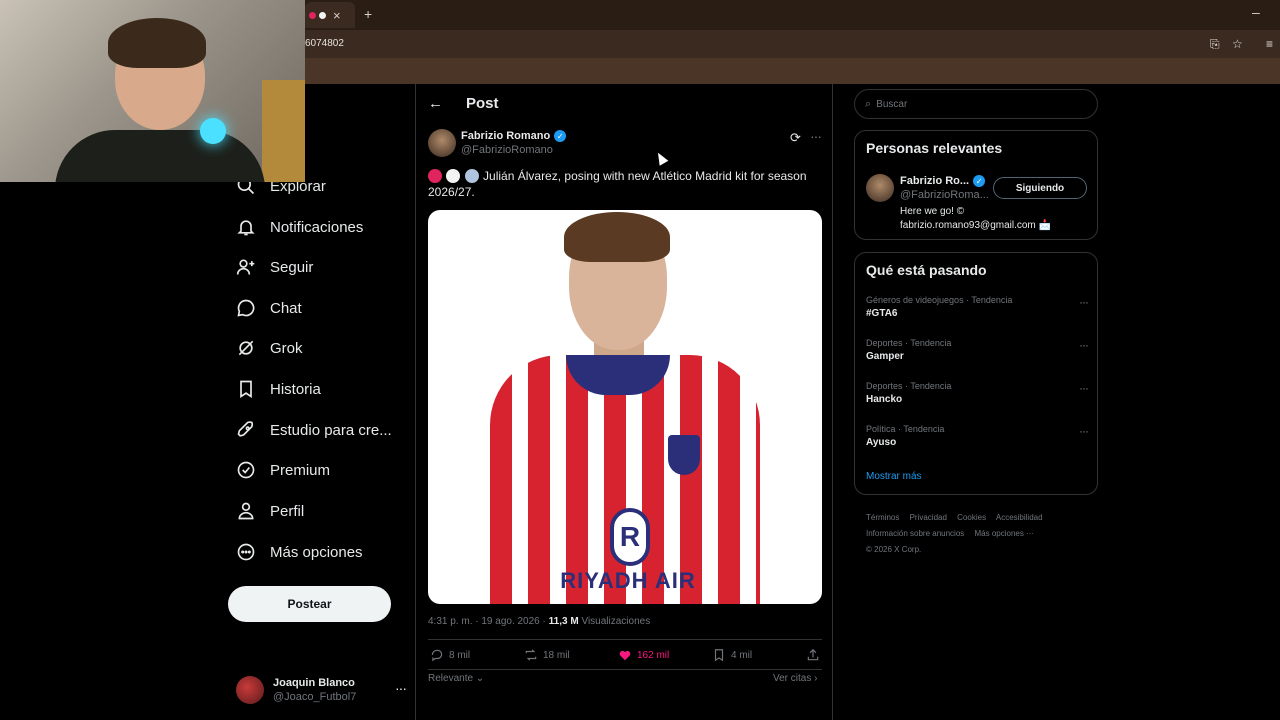  What do you see at coordinates (905, 429) in the screenshot?
I see `trend-category: Política · Tendencia` at bounding box center [905, 429].